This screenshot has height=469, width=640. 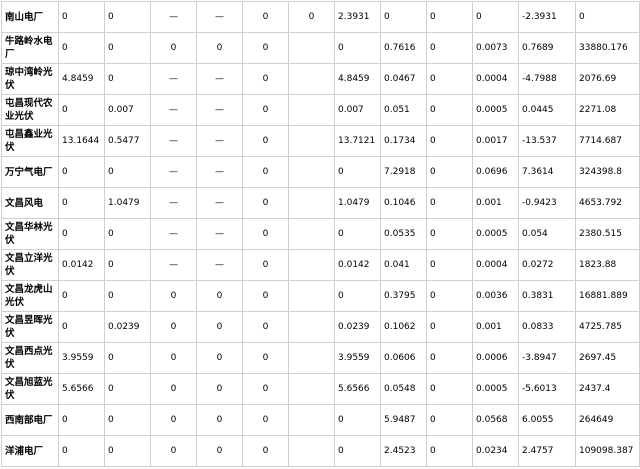 What do you see at coordinates (127, 327) in the screenshot?
I see `value-cell: 0.0239` at bounding box center [127, 327].